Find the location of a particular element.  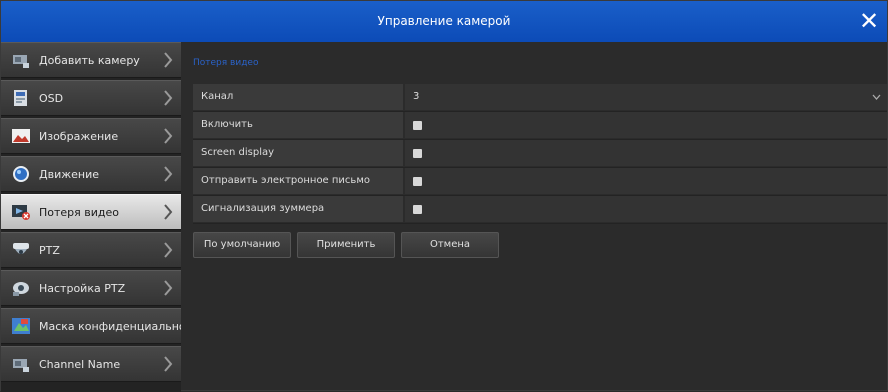

motion-icon is located at coordinates (21, 174).